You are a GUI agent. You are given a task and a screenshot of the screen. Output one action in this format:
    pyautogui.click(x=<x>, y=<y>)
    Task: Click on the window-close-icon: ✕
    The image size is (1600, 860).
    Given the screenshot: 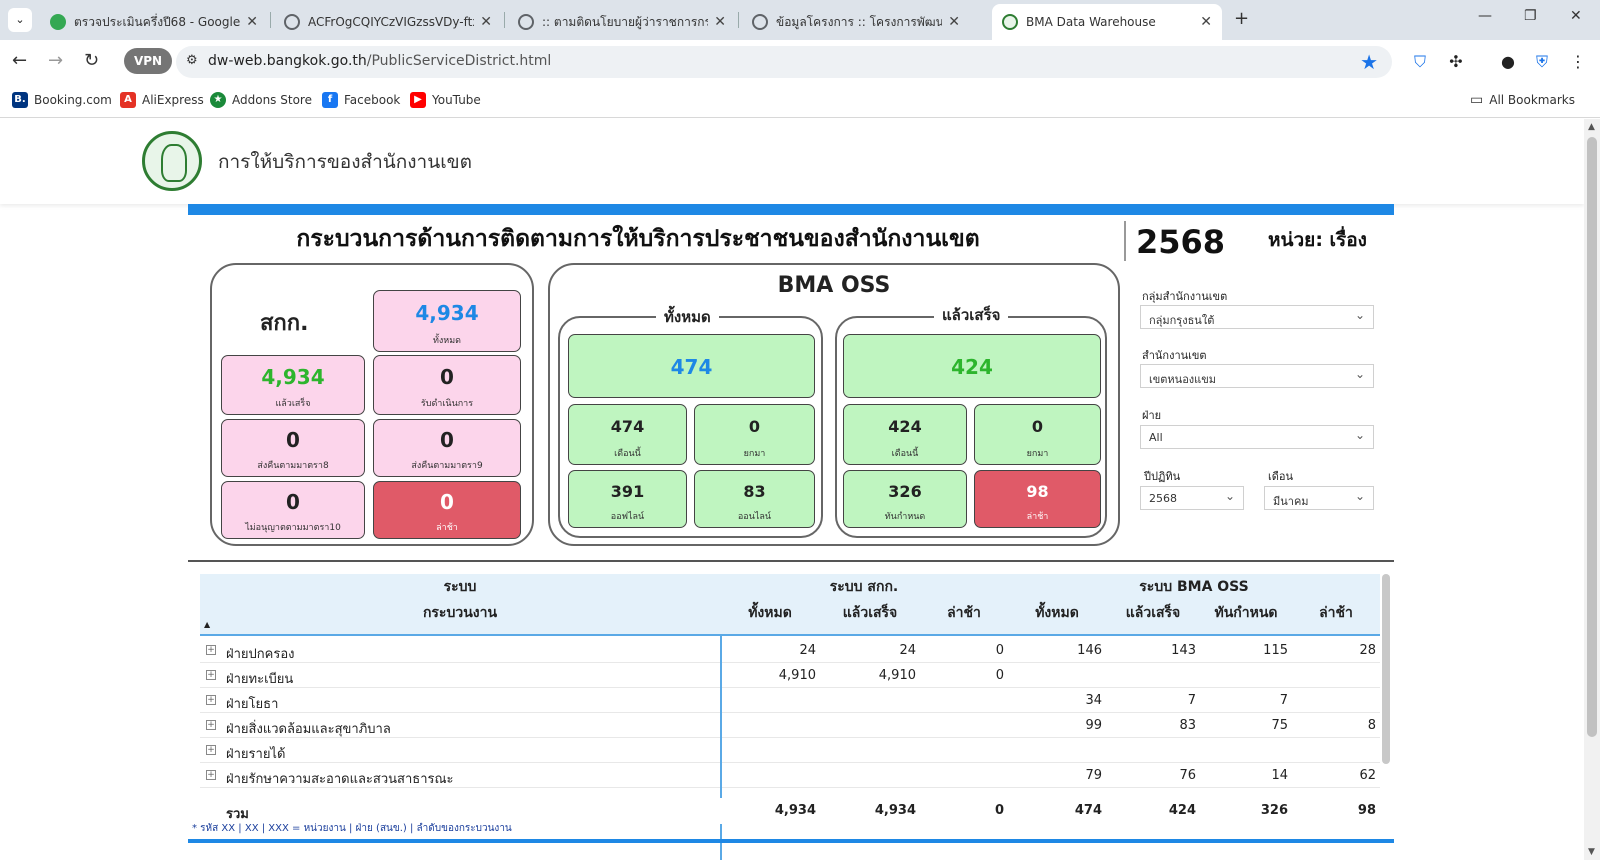 What is the action you would take?
    pyautogui.click(x=1576, y=16)
    